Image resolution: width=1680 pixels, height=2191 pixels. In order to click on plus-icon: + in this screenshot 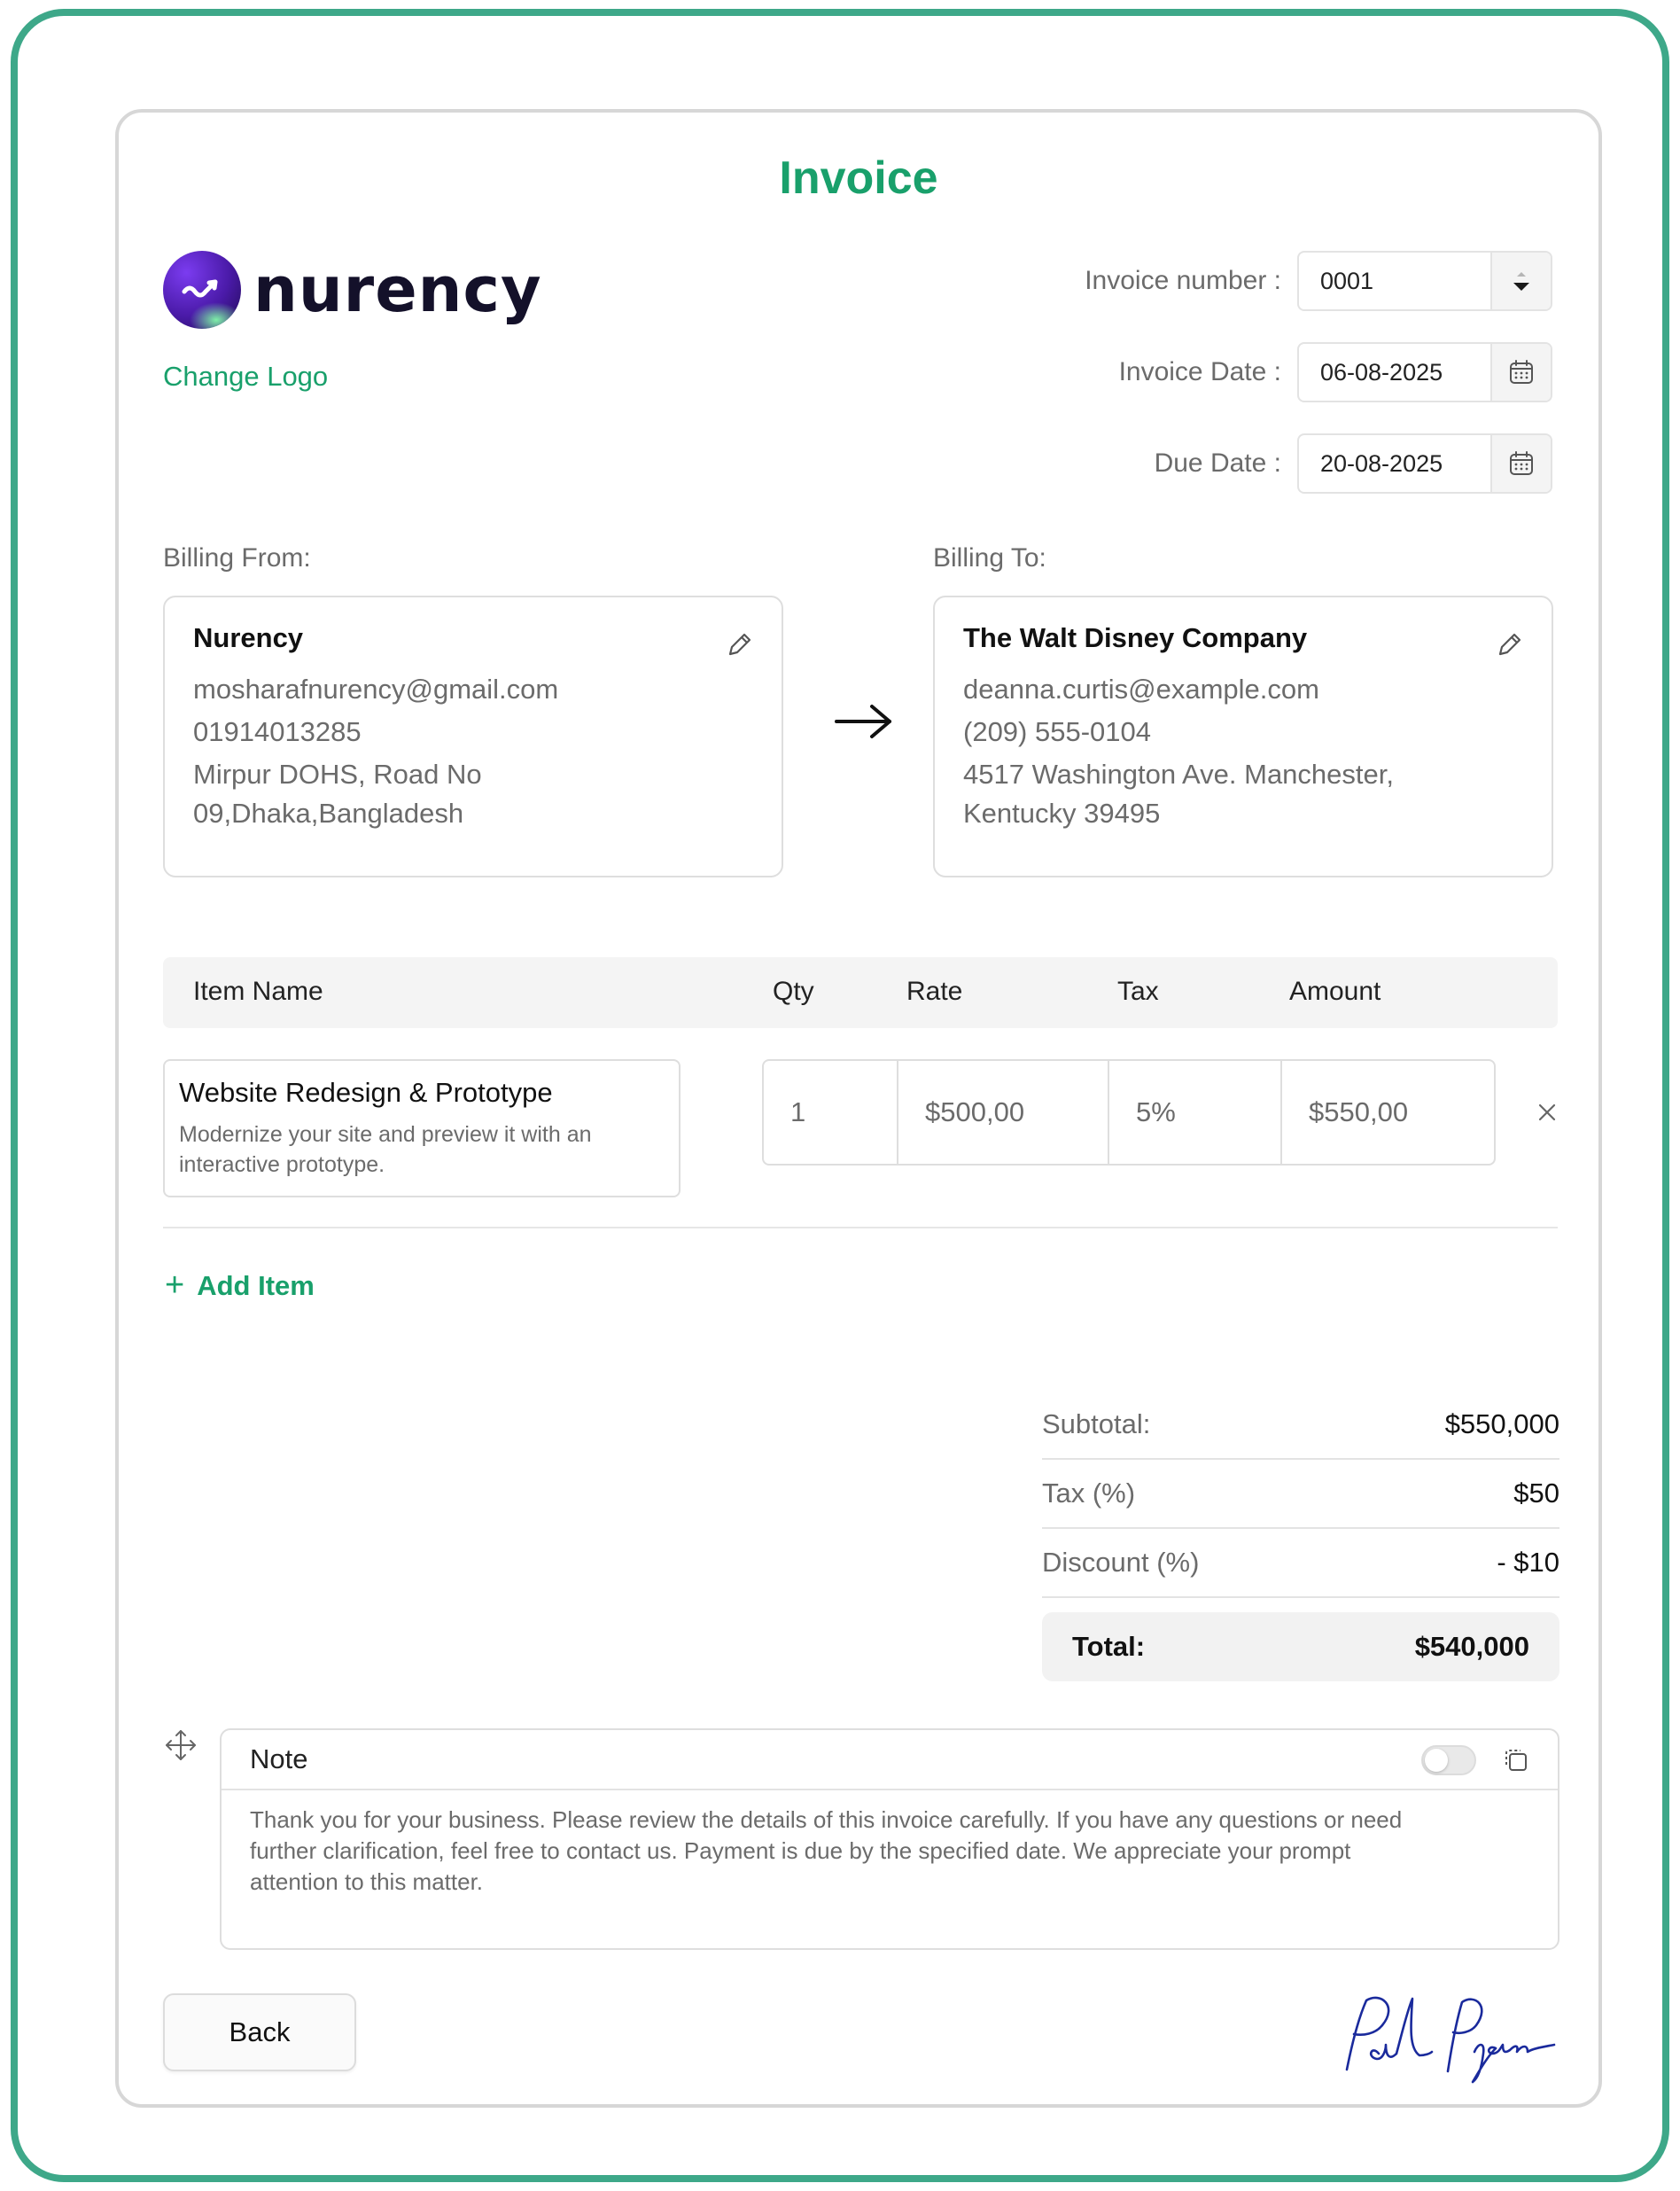, I will do `click(175, 1285)`.